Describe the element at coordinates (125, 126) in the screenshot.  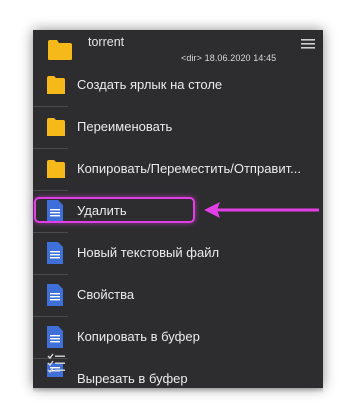
I see `menu-item-label: Переименовать` at that location.